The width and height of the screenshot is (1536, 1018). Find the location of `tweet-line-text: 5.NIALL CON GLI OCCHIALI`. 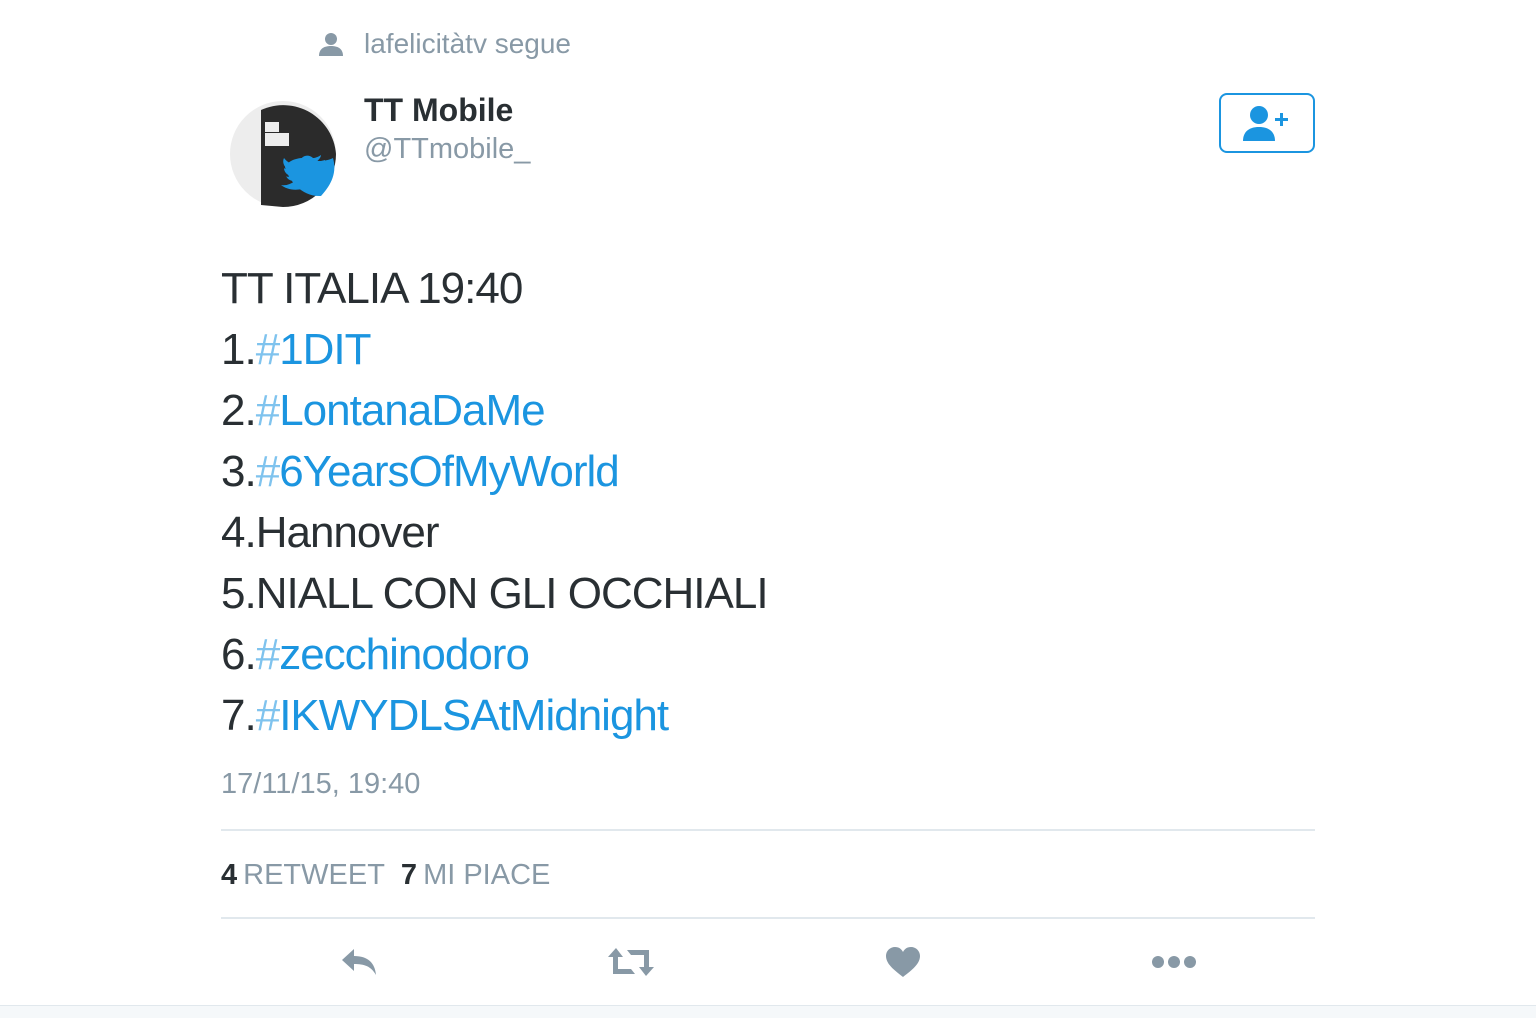

tweet-line-text: 5.NIALL CON GLI OCCHIALI is located at coordinates (495, 593).